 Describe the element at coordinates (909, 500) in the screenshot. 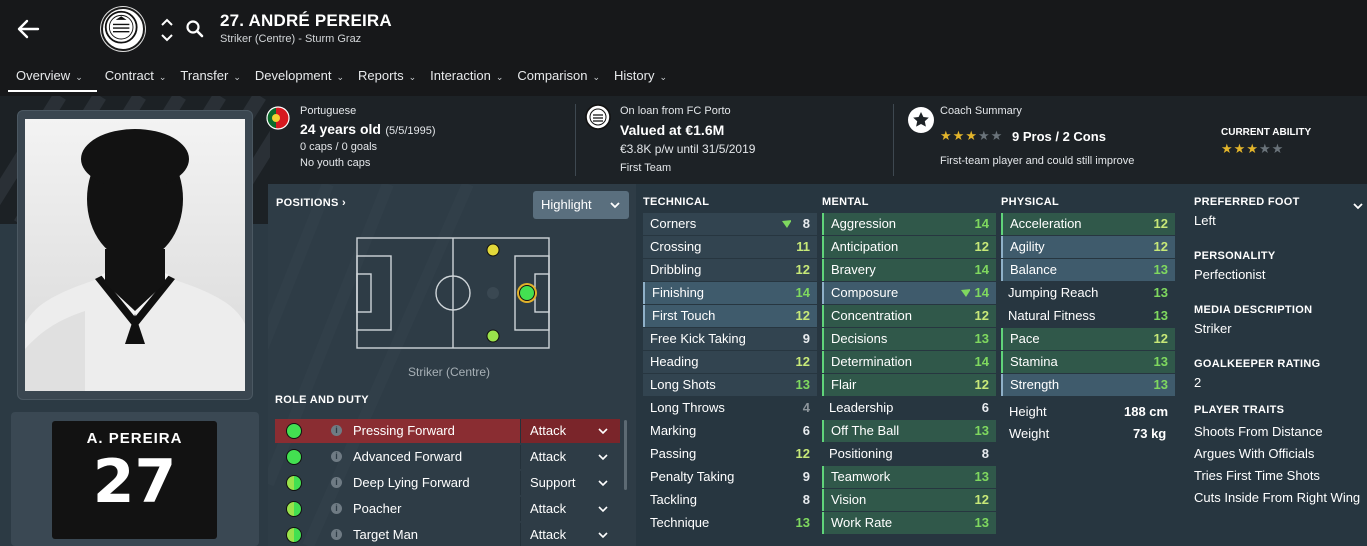

I see `attribute-row: Vision 12` at that location.